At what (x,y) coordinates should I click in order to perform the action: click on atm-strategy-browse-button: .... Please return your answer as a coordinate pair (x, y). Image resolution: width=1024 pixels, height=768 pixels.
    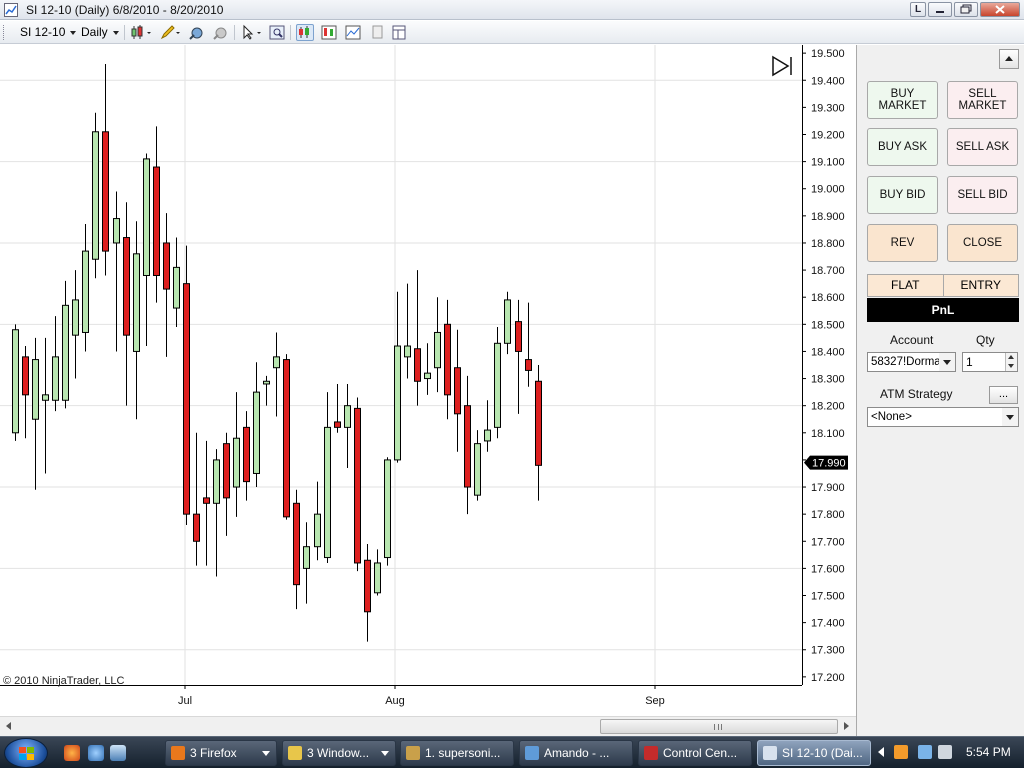
    Looking at the image, I should click on (1003, 395).